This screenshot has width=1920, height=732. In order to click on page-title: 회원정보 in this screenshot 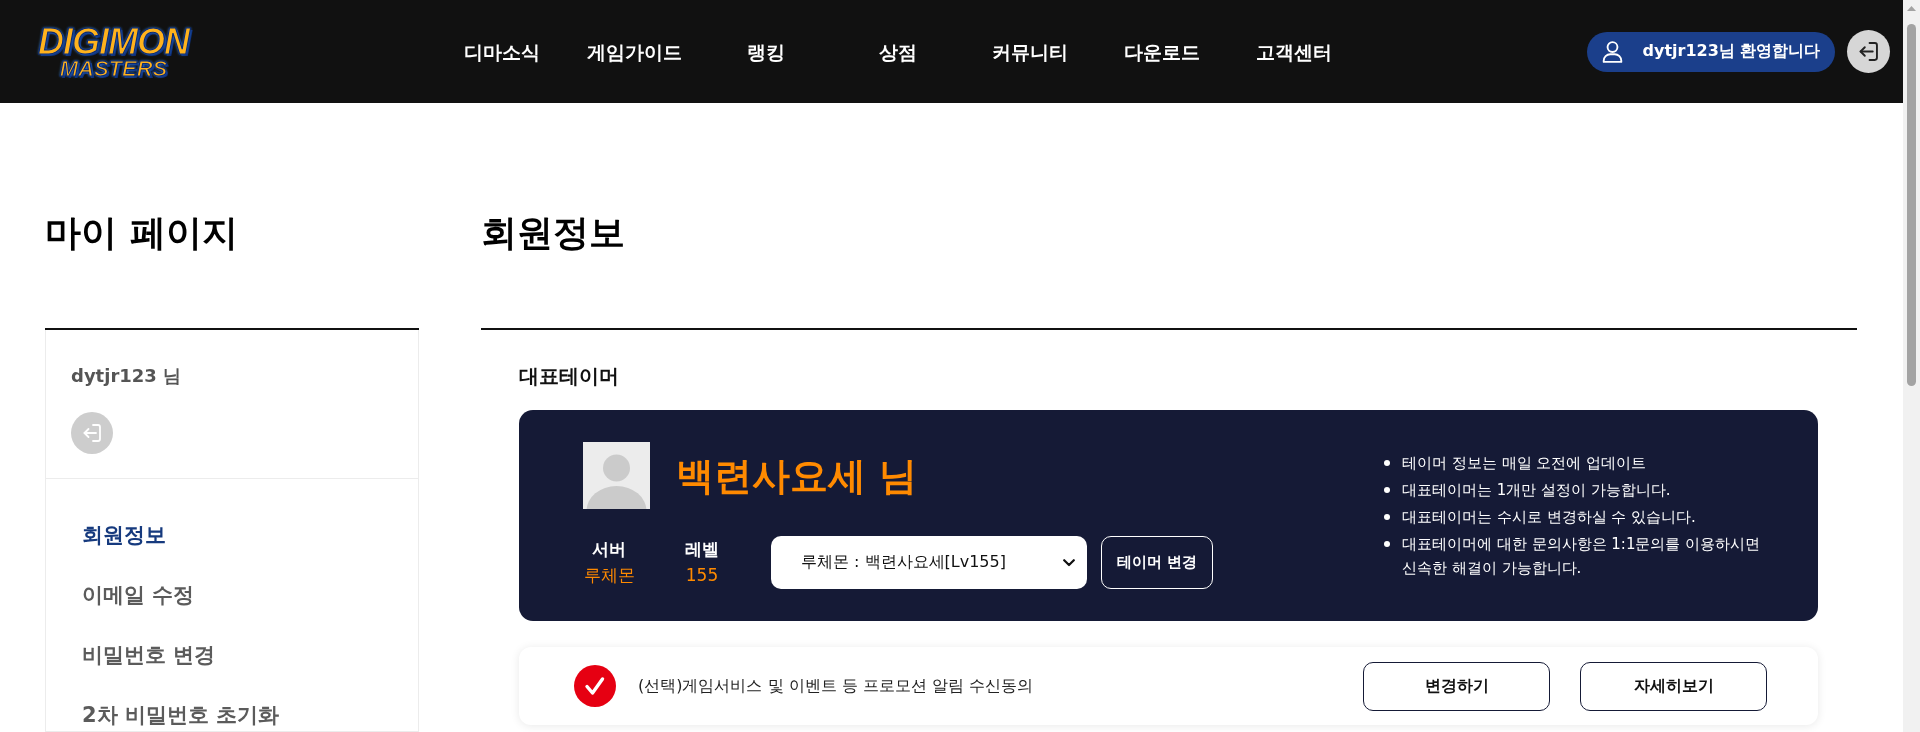, I will do `click(553, 233)`.